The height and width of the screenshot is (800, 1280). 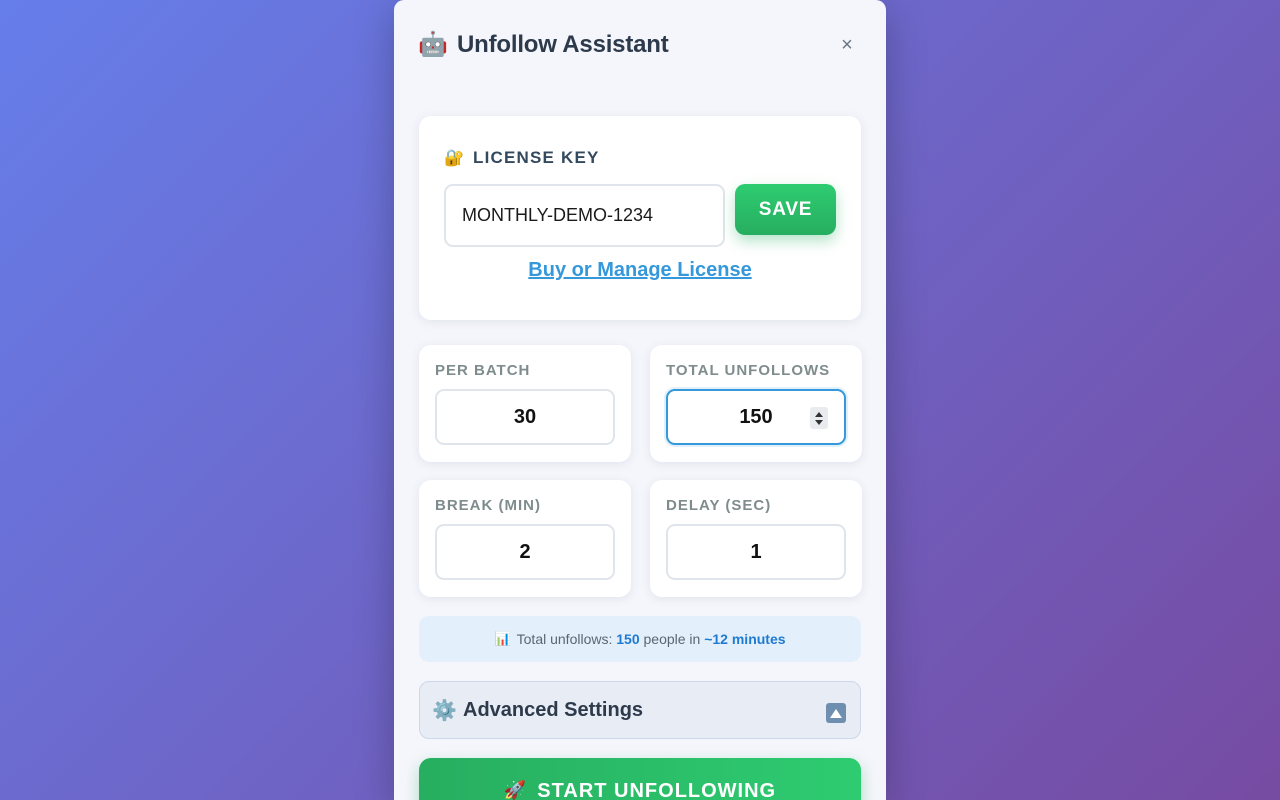 What do you see at coordinates (536, 157) in the screenshot?
I see `license-label-text: LICENSE KEY` at bounding box center [536, 157].